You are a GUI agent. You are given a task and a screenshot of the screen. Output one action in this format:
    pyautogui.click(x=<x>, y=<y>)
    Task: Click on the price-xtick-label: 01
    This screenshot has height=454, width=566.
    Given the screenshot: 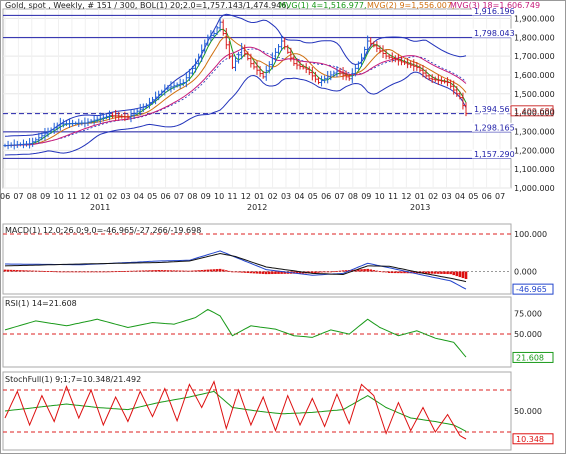 What is the action you would take?
    pyautogui.click(x=99, y=196)
    